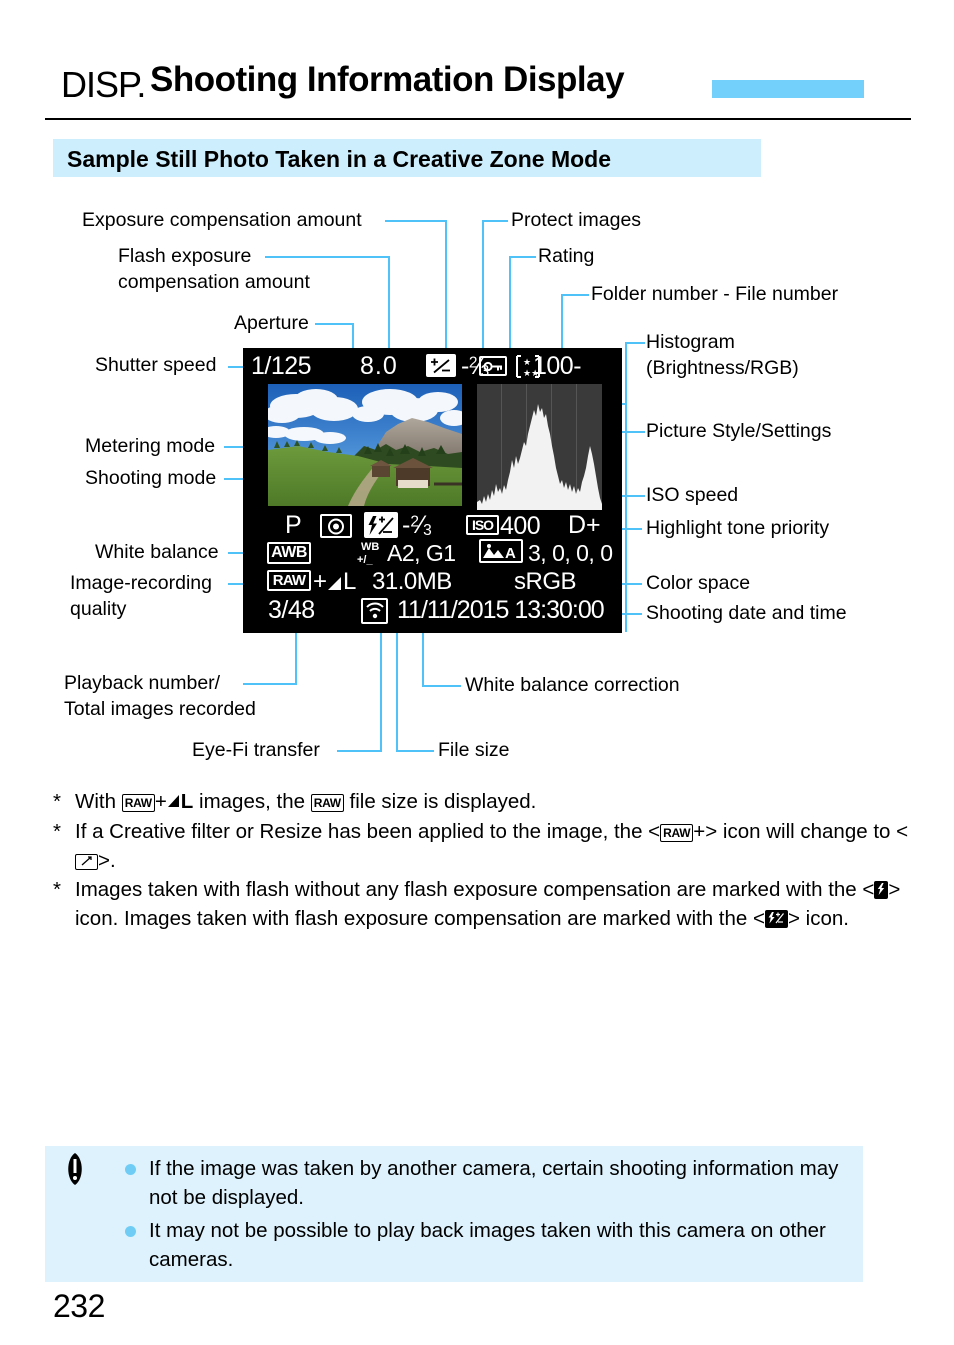 Image resolution: width=954 pixels, height=1345 pixels. Describe the element at coordinates (222, 220) in the screenshot. I see `callout-exposure-compensation-amount: Exposure compensation amount` at that location.